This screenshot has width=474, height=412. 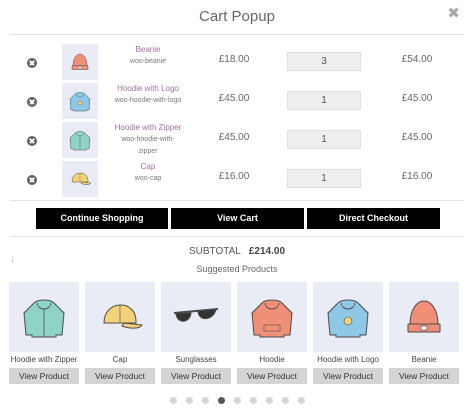 What do you see at coordinates (324, 61) in the screenshot?
I see `quantity-input: 3` at bounding box center [324, 61].